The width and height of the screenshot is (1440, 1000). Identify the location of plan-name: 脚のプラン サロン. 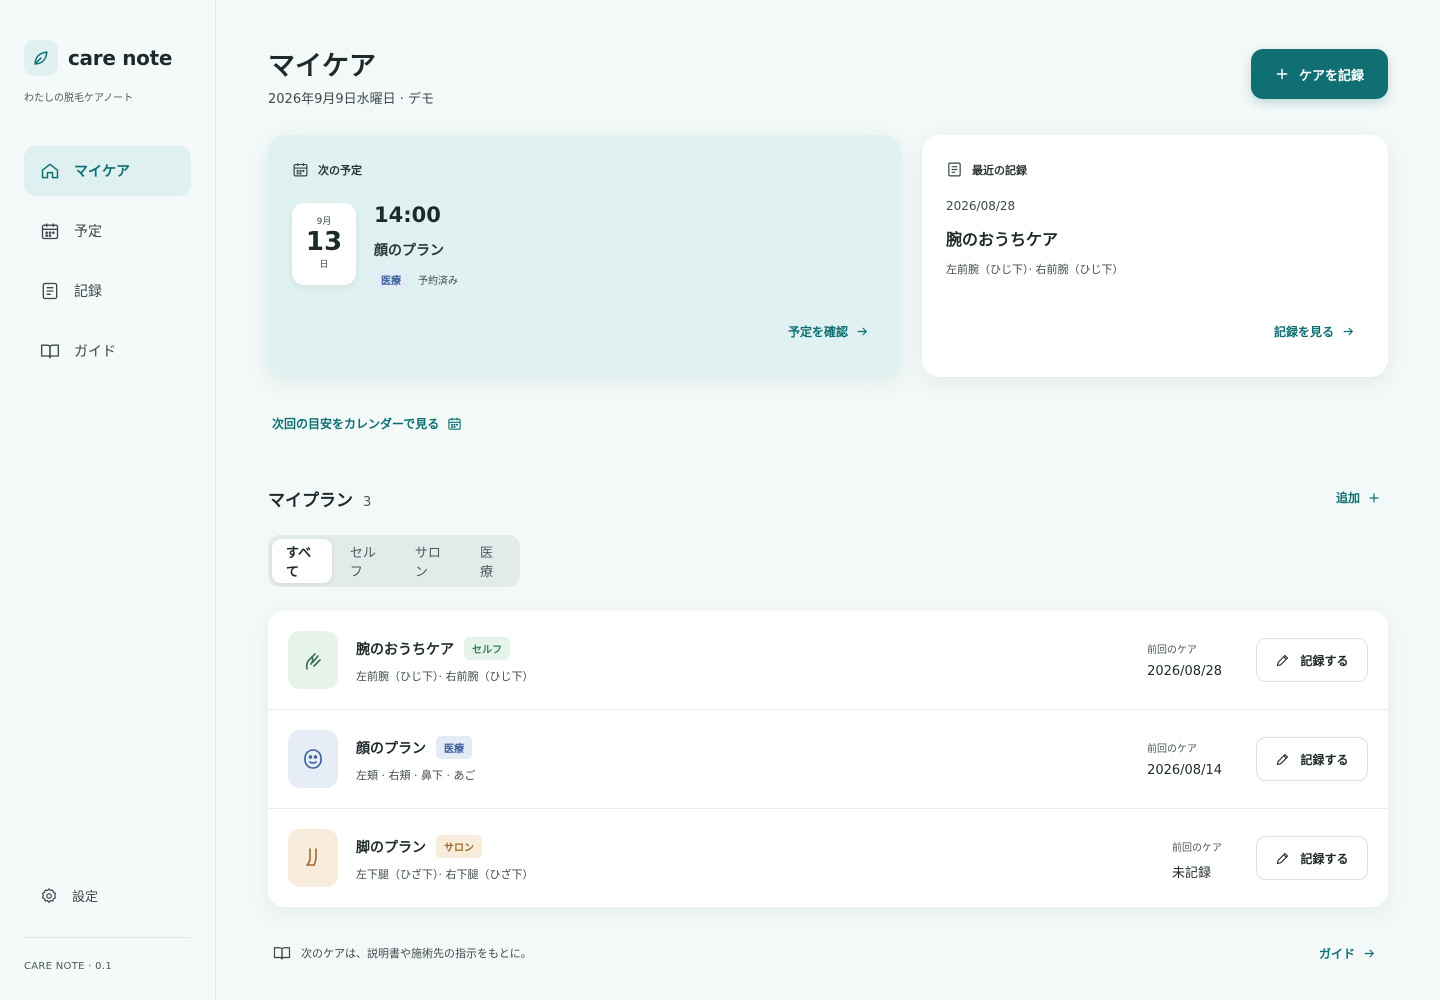
(419, 846).